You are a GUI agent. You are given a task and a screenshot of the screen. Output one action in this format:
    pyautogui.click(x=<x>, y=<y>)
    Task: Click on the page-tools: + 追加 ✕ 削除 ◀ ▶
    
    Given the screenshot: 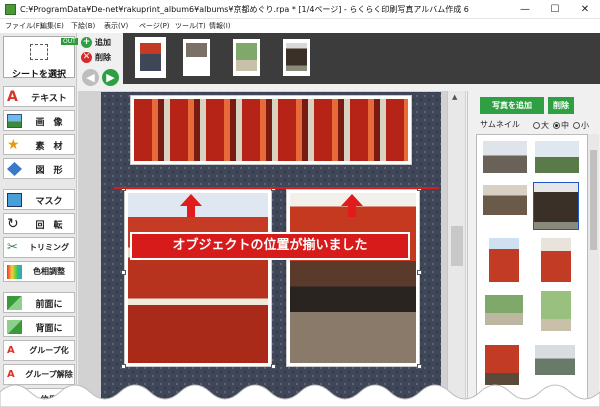 What is the action you would take?
    pyautogui.click(x=100, y=62)
    